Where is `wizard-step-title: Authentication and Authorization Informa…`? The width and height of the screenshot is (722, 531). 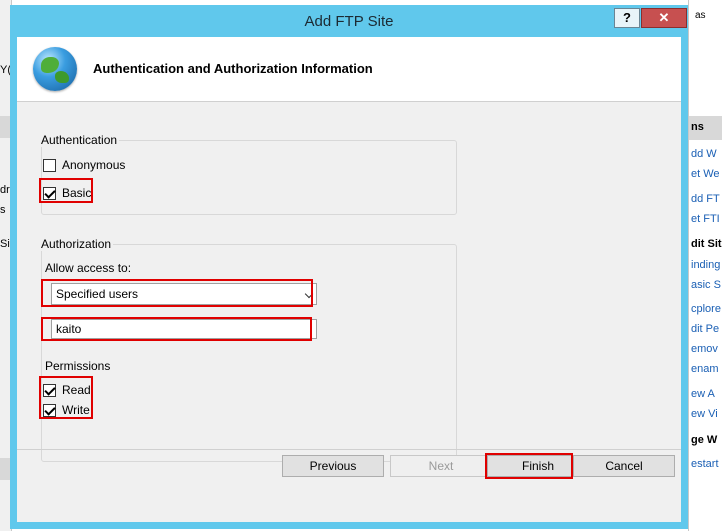
wizard-step-title: Authentication and Authorization Informa… is located at coordinates (233, 68).